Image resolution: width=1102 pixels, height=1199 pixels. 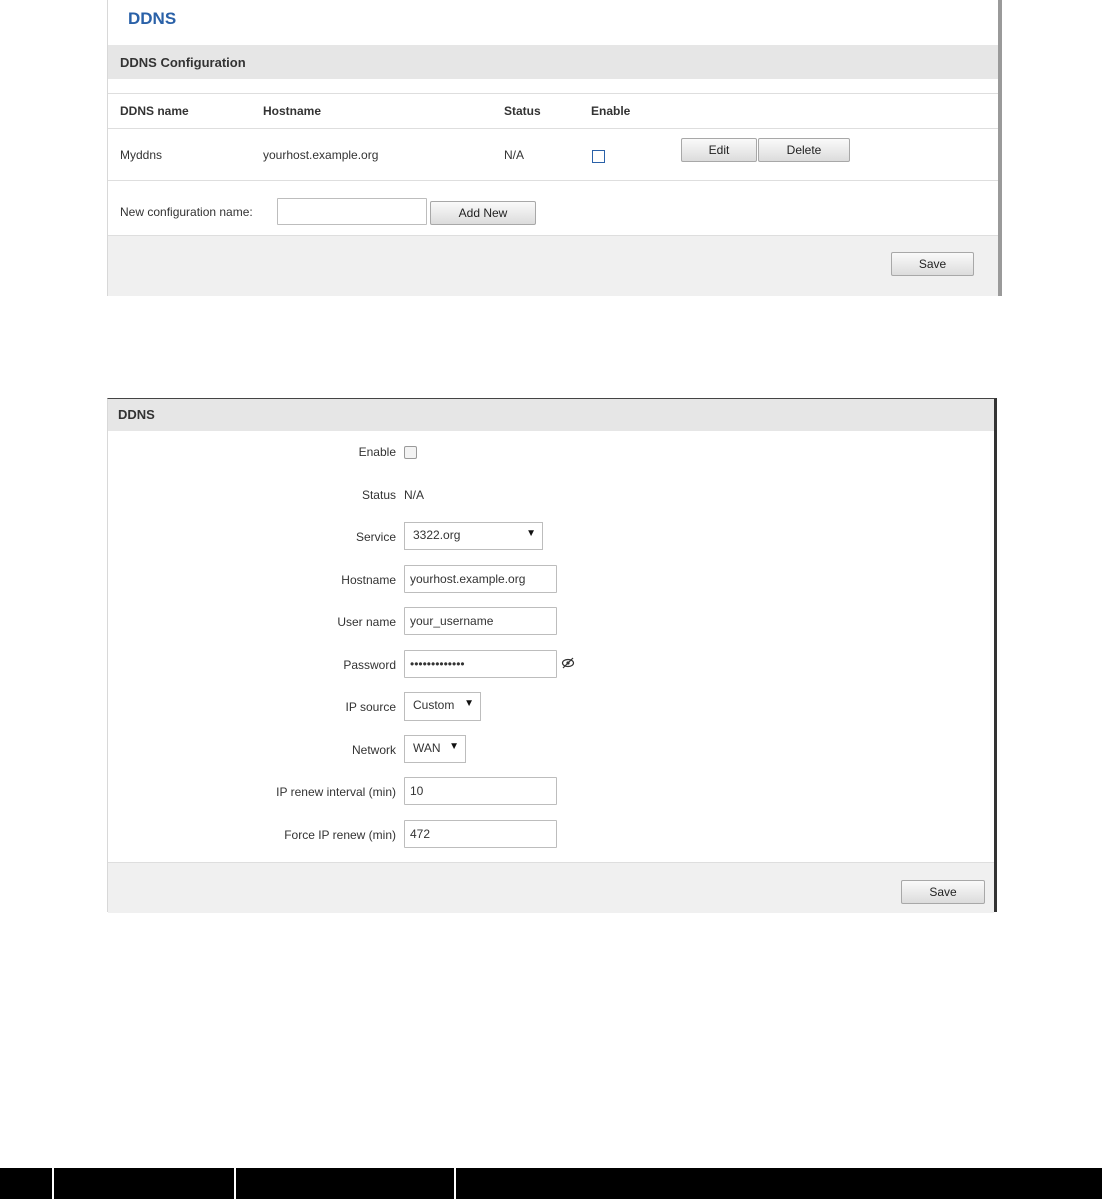 What do you see at coordinates (336, 792) in the screenshot?
I see `renew-interval-label: IP renew interval (min)` at bounding box center [336, 792].